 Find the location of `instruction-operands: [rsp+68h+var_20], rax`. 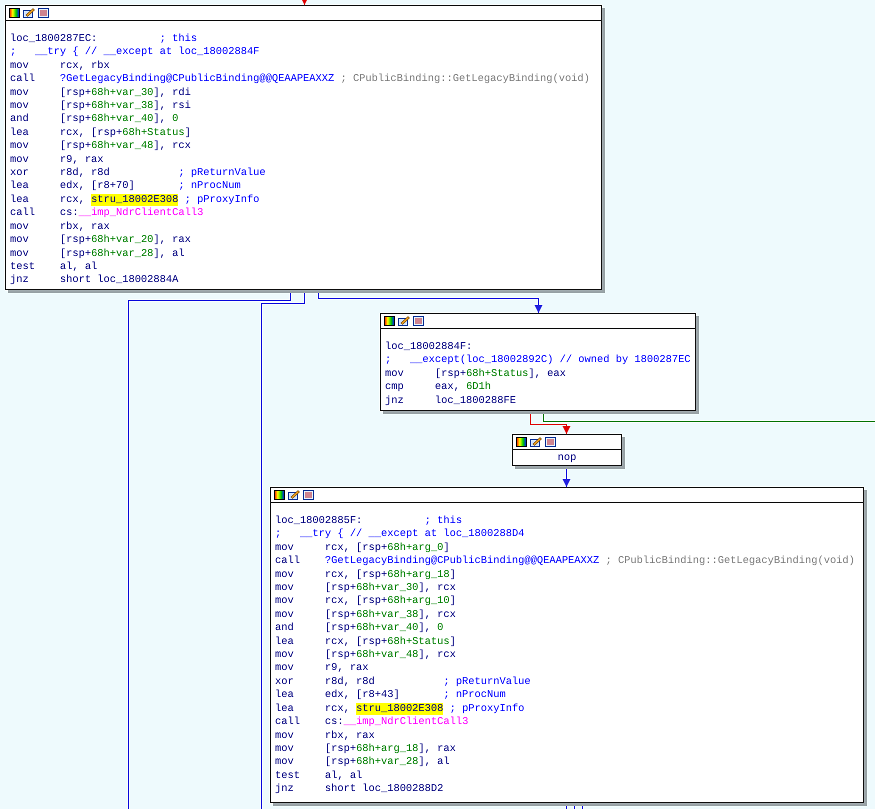

instruction-operands: [rsp+68h+var_20], rax is located at coordinates (125, 241).